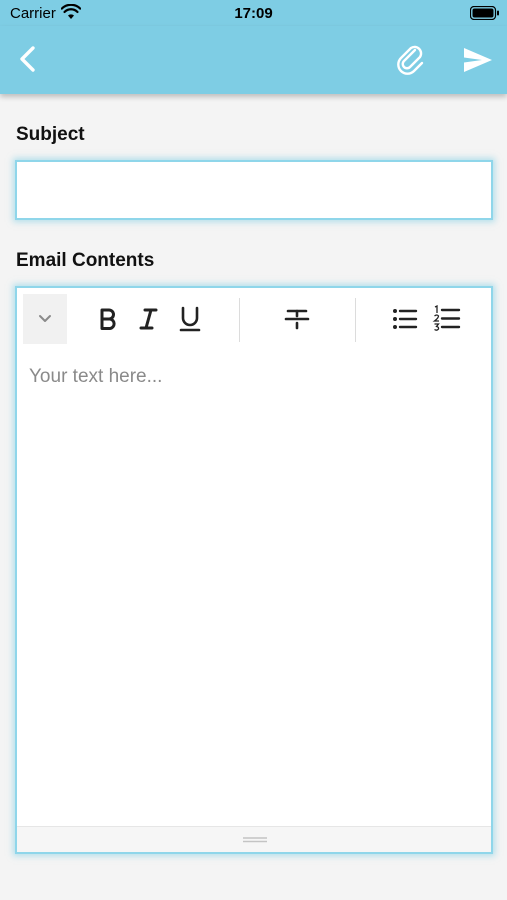 This screenshot has height=900, width=507. I want to click on chevron-down-icon, so click(45, 318).